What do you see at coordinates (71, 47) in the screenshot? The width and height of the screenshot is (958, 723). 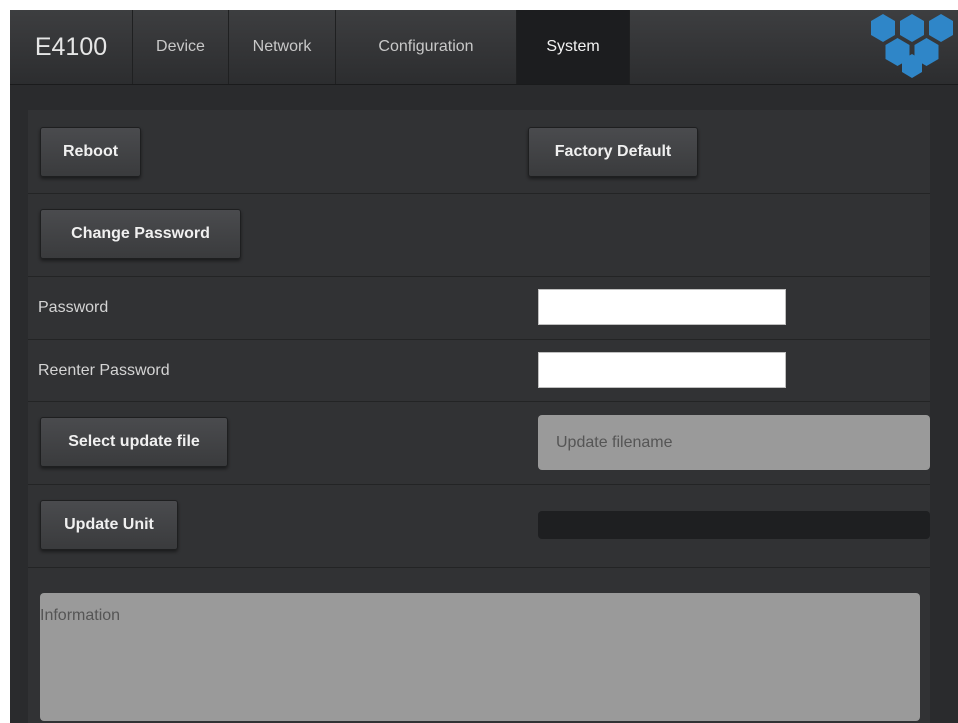 I see `brand-title: E4100` at bounding box center [71, 47].